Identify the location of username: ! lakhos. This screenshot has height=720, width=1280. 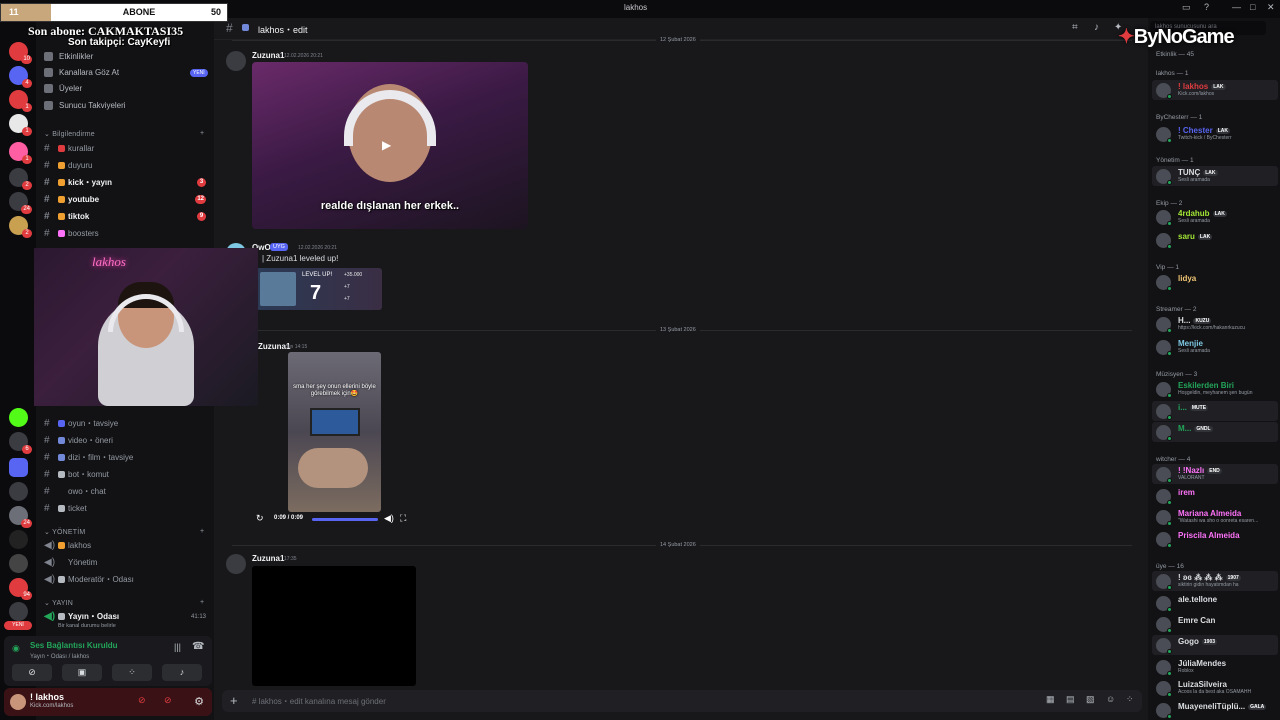
(47, 697).